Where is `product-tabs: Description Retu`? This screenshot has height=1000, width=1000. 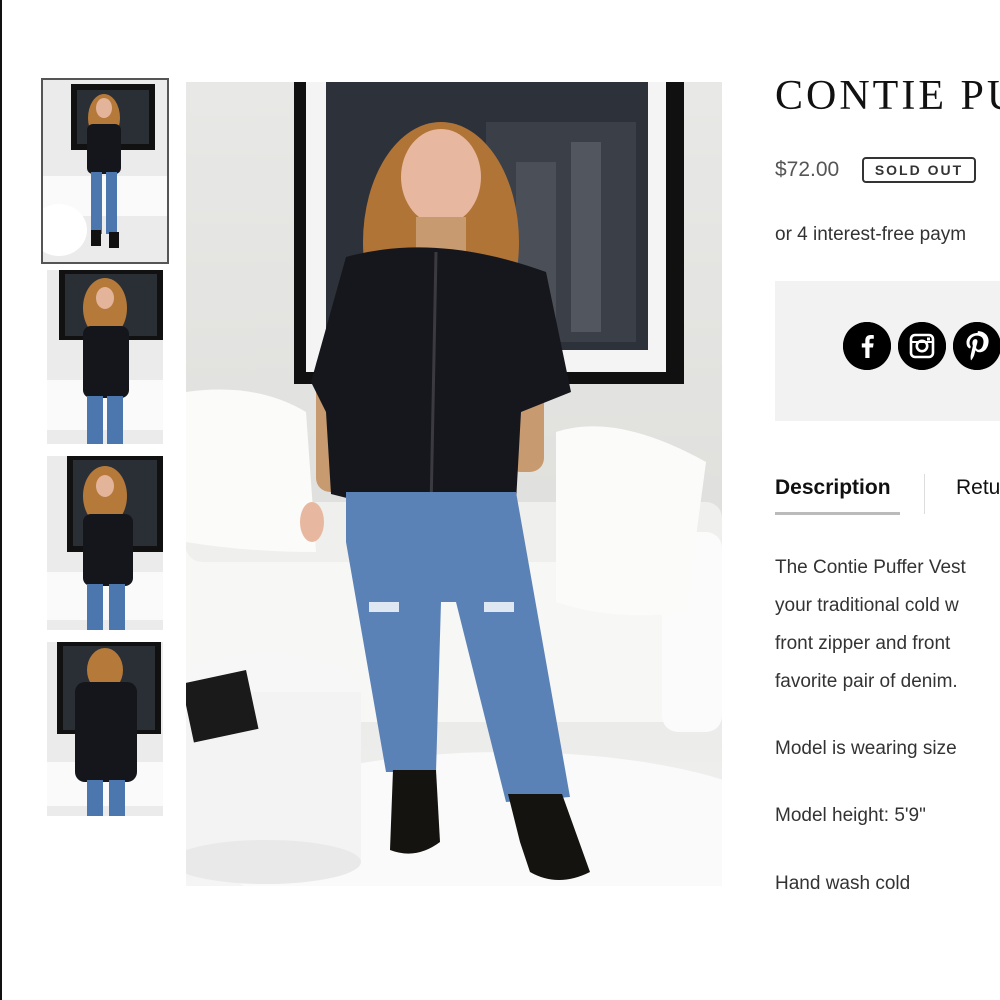 product-tabs: Description Retu is located at coordinates (887, 493).